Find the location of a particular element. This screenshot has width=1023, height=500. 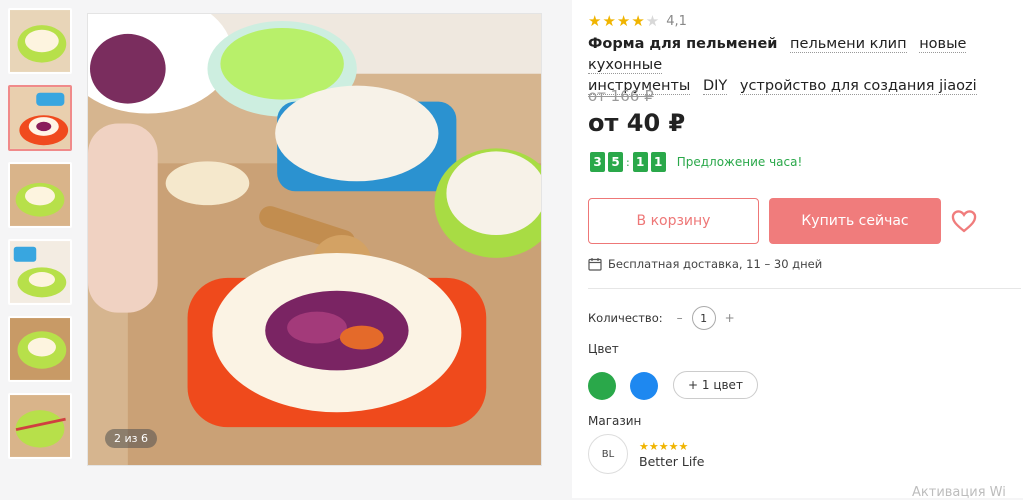

quantity-minus-button: – is located at coordinates (680, 318).